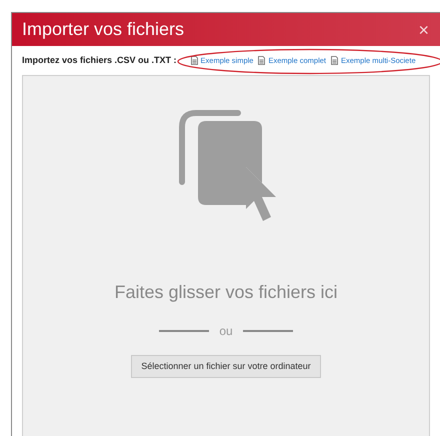 This screenshot has height=436, width=440. What do you see at coordinates (103, 29) in the screenshot?
I see `window-title: Importer vos fichiers` at bounding box center [103, 29].